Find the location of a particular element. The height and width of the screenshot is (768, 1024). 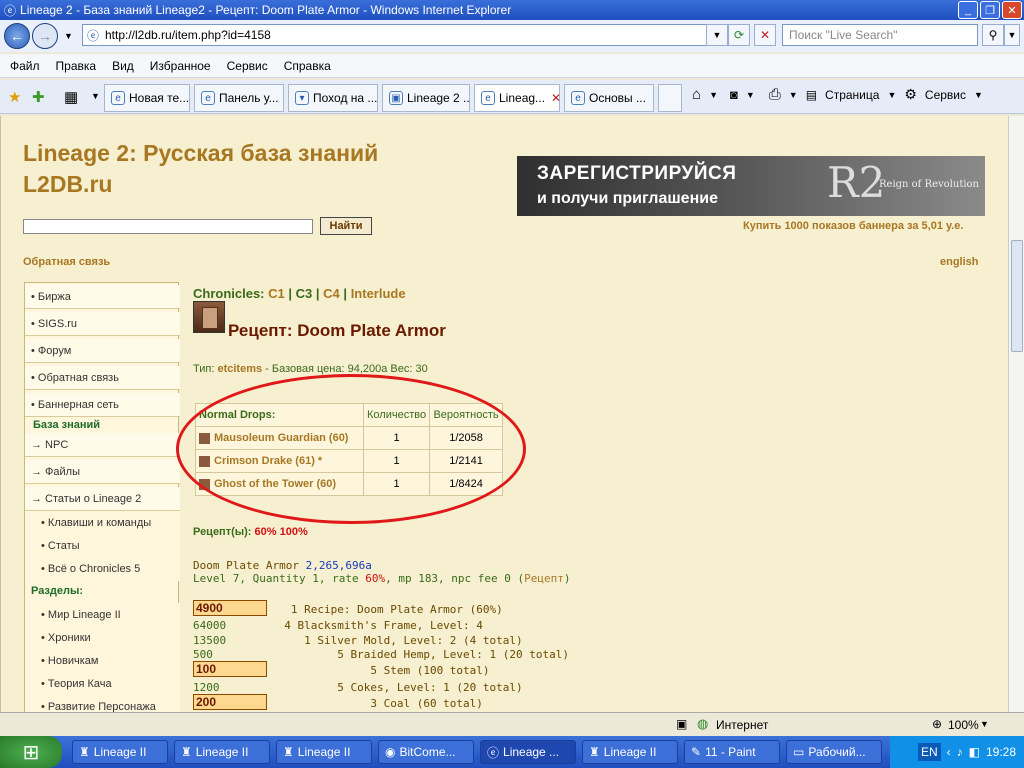

clock: 19:28 is located at coordinates (1001, 752).